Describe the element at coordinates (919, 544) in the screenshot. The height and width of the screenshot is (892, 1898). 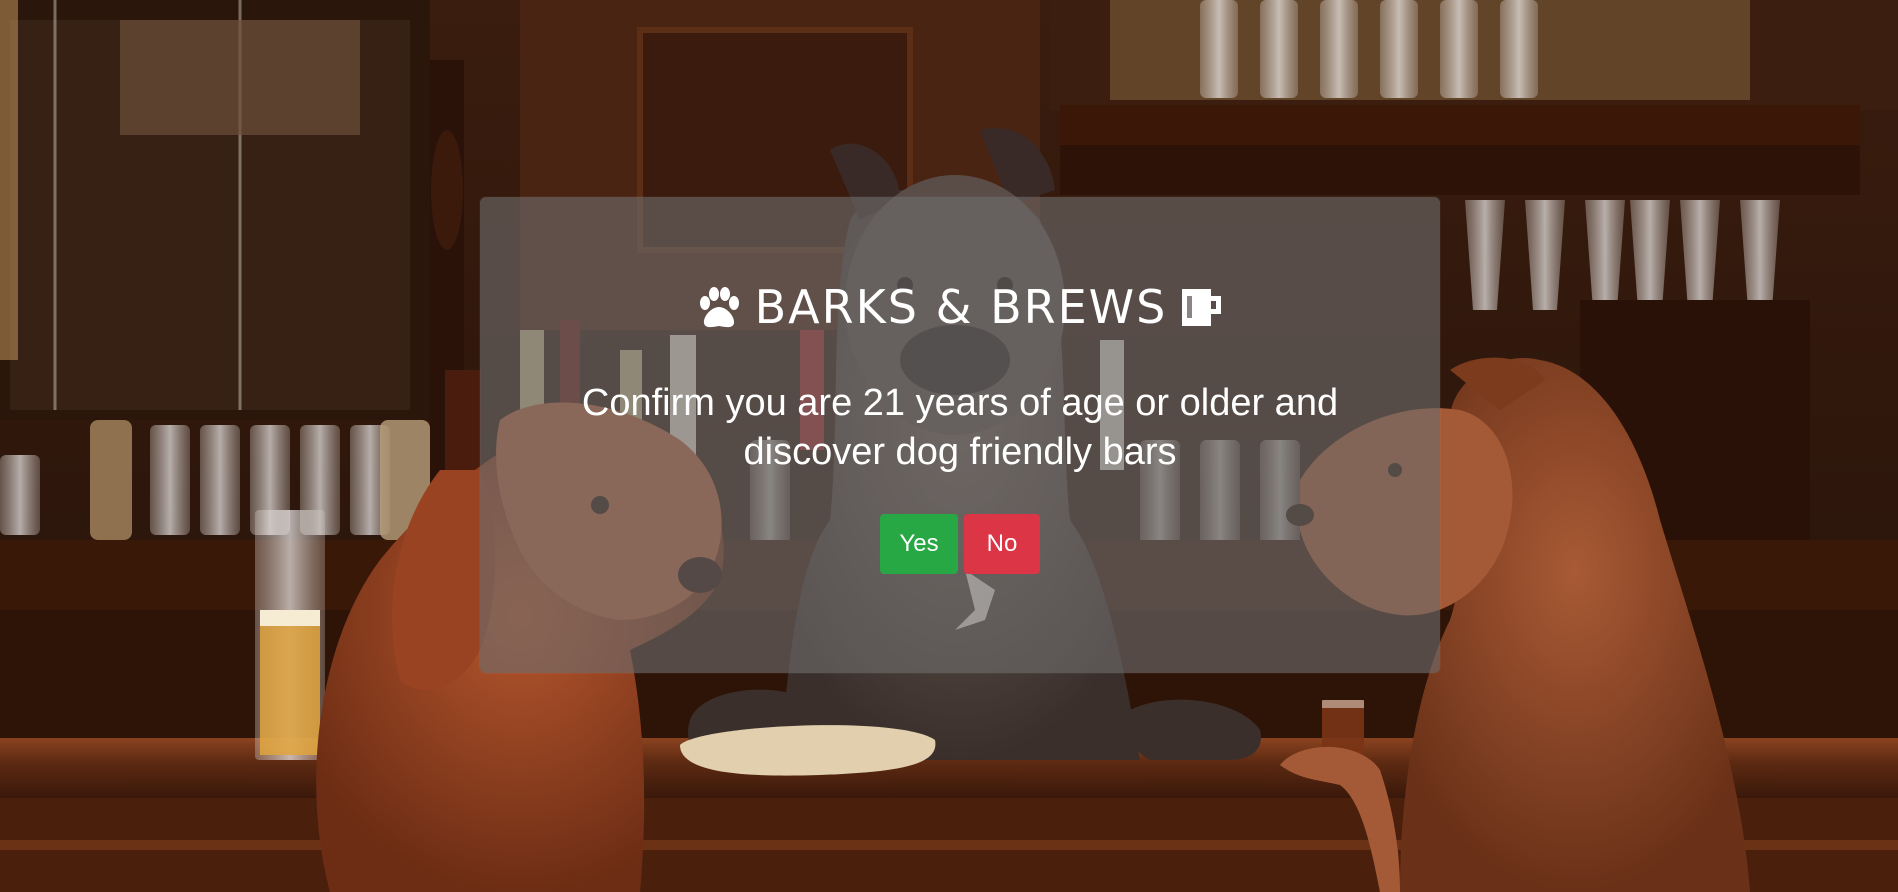
I see `yes-button: Yes` at that location.